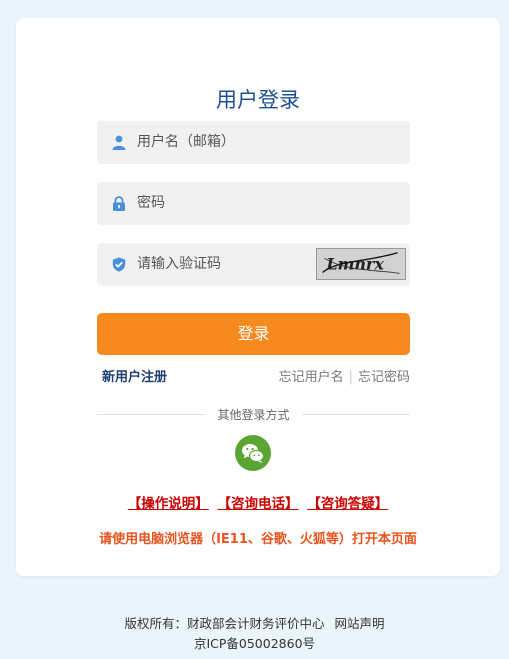  What do you see at coordinates (253, 264) in the screenshot?
I see `captcha-field: 请输入验证码 Lmnrx` at bounding box center [253, 264].